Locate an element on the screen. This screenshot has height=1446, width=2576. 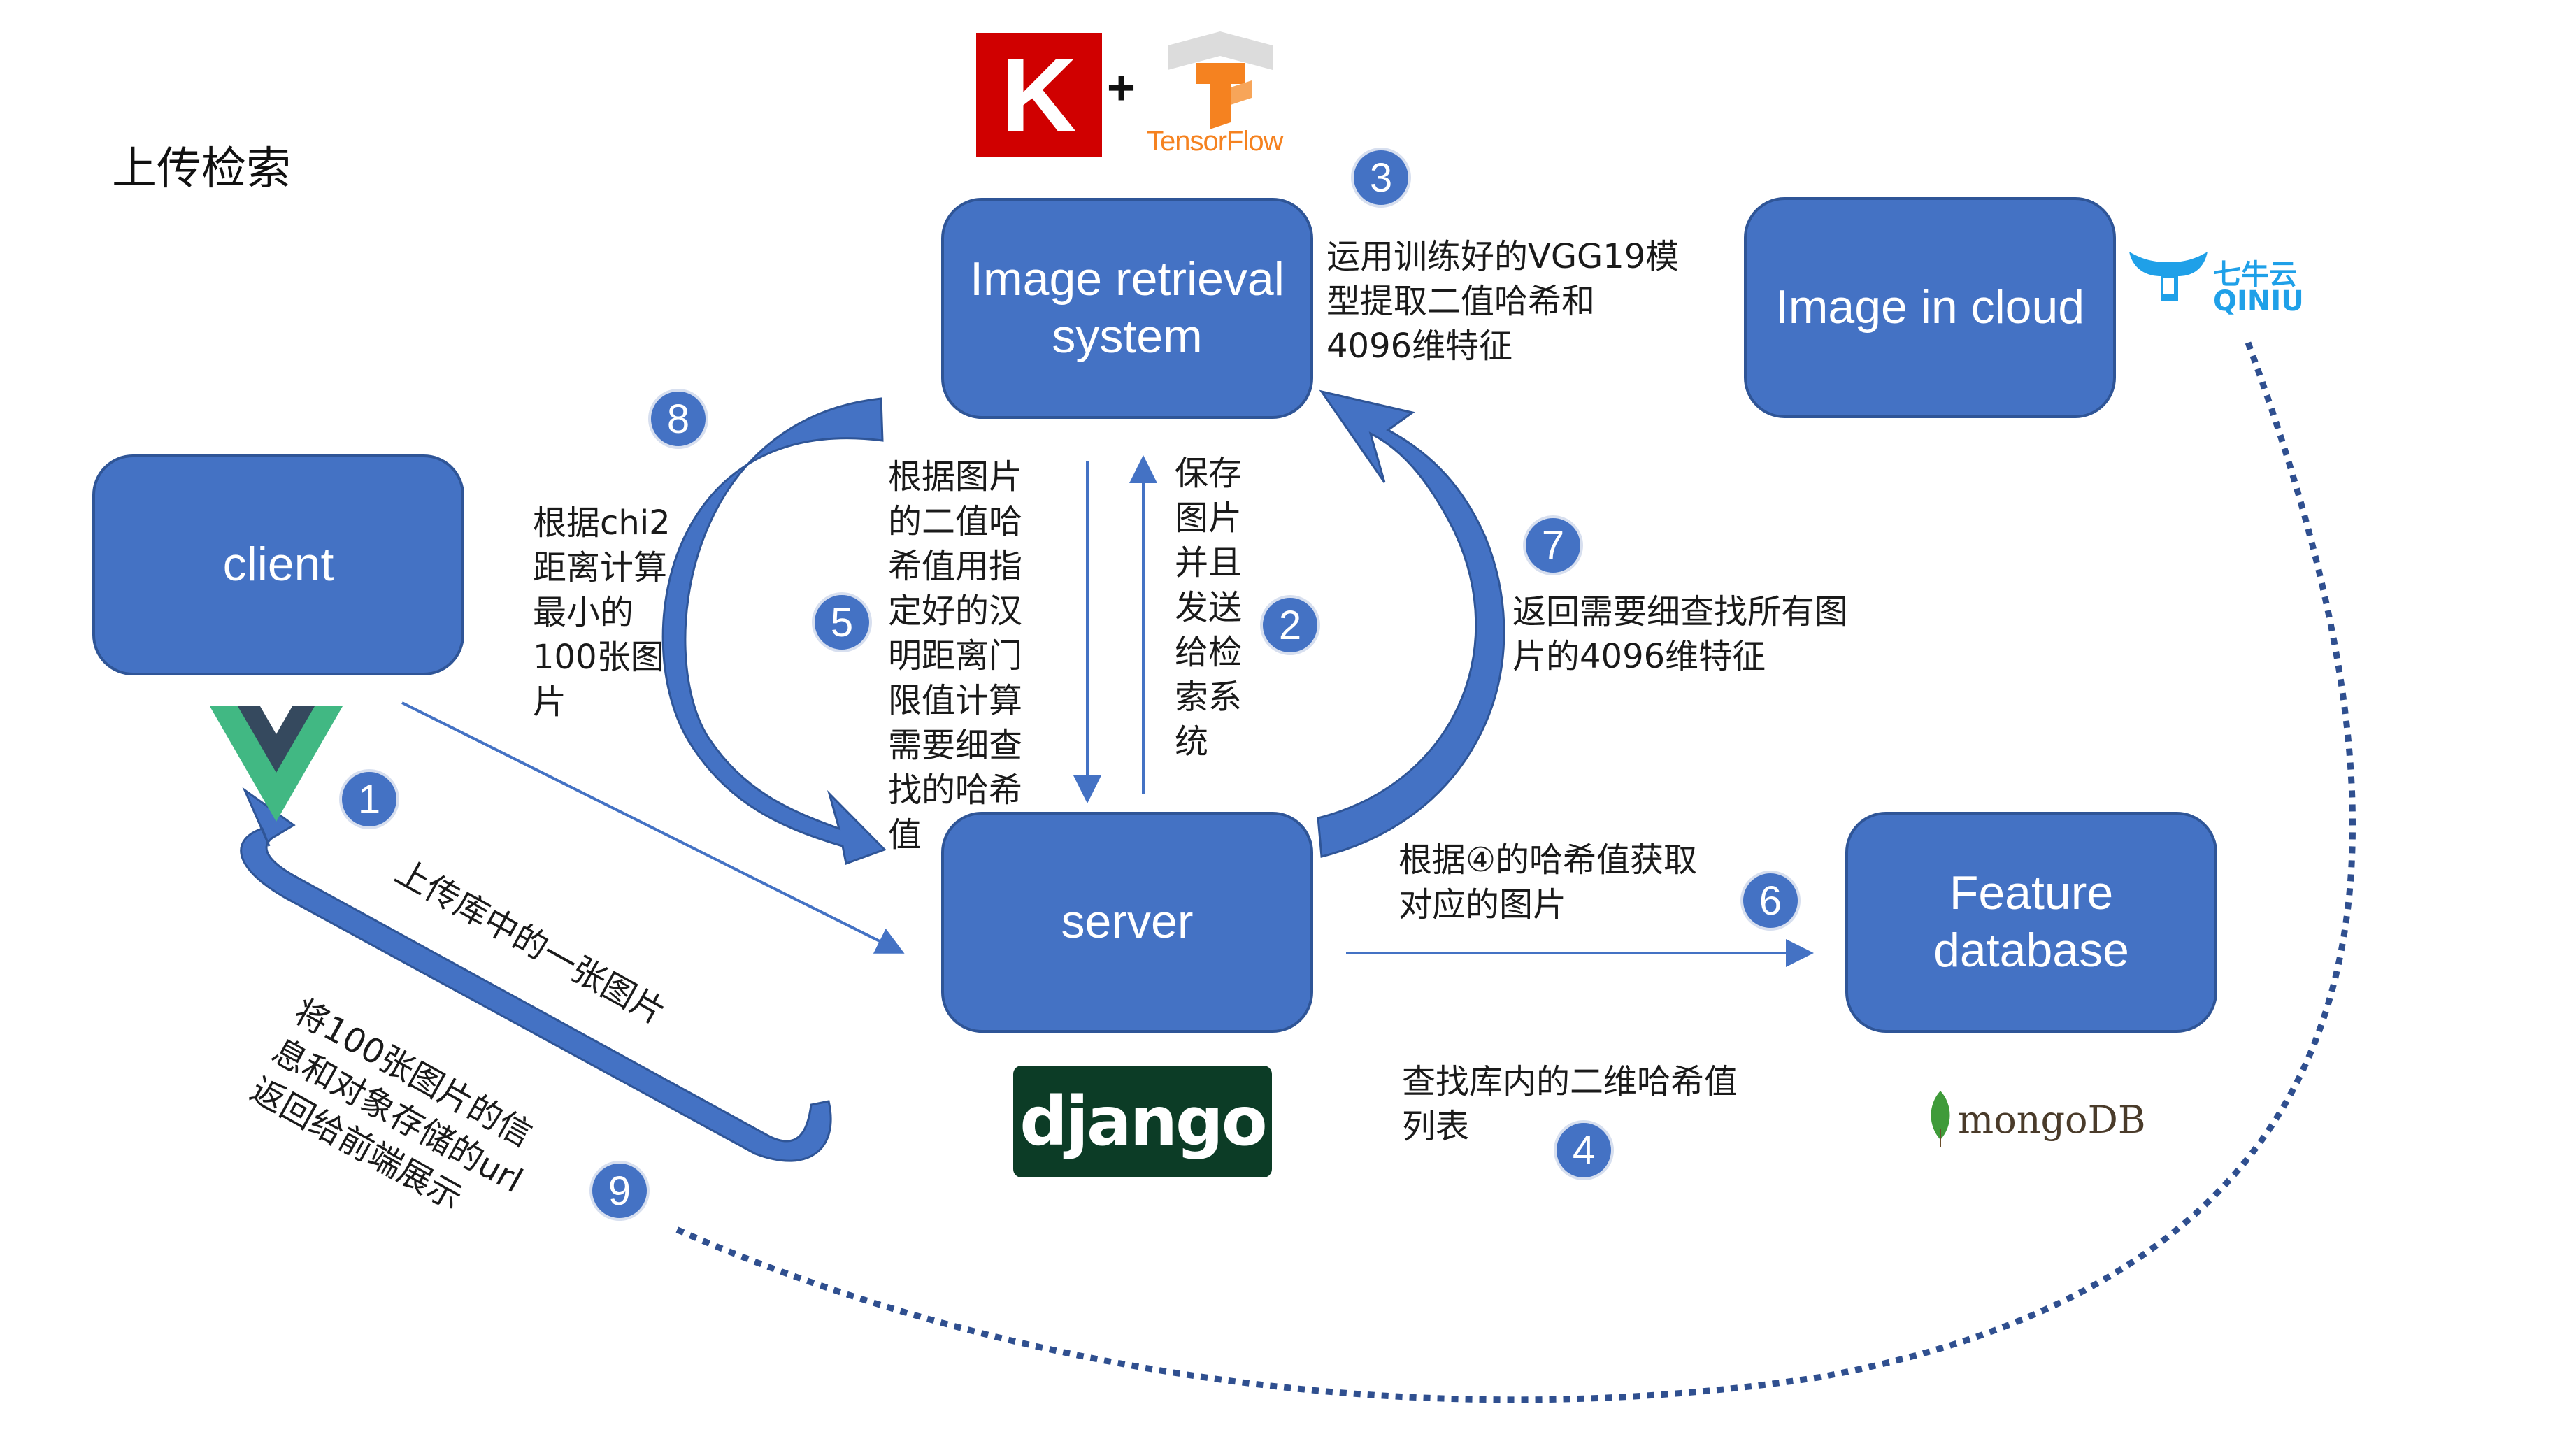
plus-sign: + is located at coordinates (1121, 87).